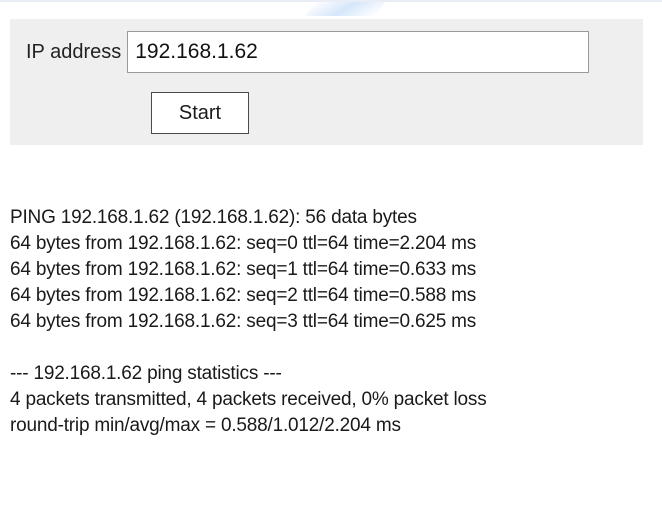 The height and width of the screenshot is (524, 662). What do you see at coordinates (358, 52) in the screenshot?
I see `ip-address-input` at bounding box center [358, 52].